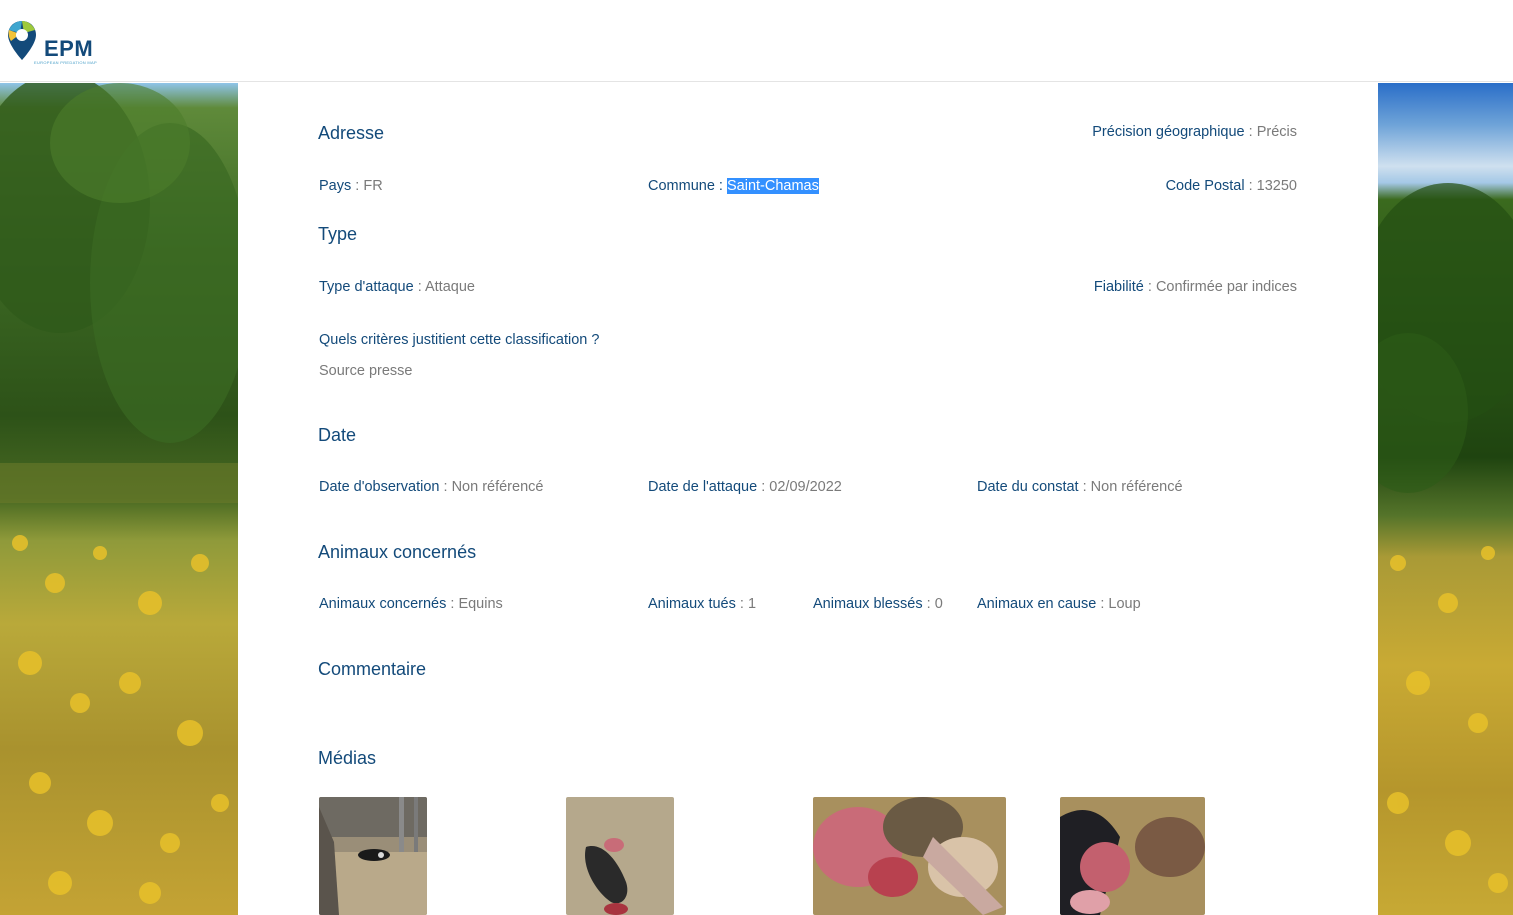  I want to click on field-animaux-cause: Animaux en cause : Loup, so click(1059, 604).